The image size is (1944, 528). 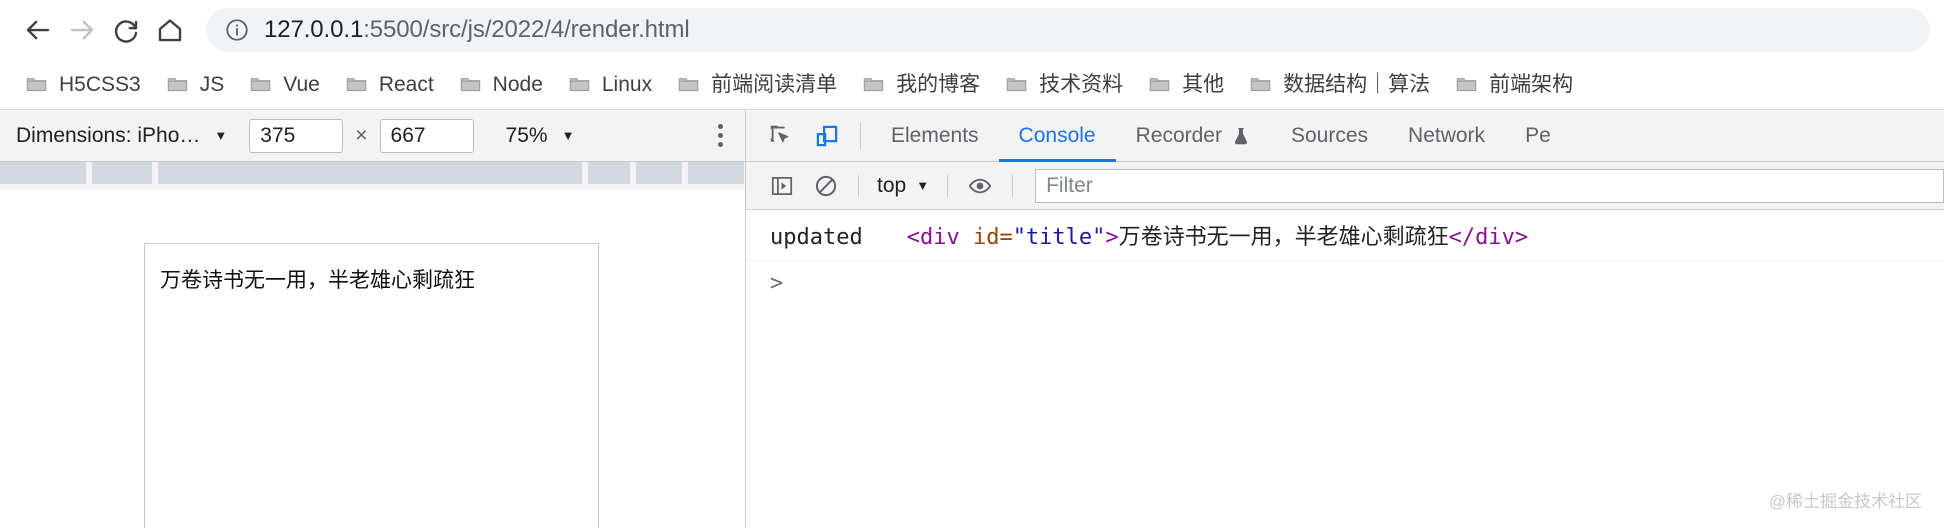 I want to click on browser-toolbar: 127.0.0.1:5500/src/js/2022/4/render.html, so click(x=972, y=30).